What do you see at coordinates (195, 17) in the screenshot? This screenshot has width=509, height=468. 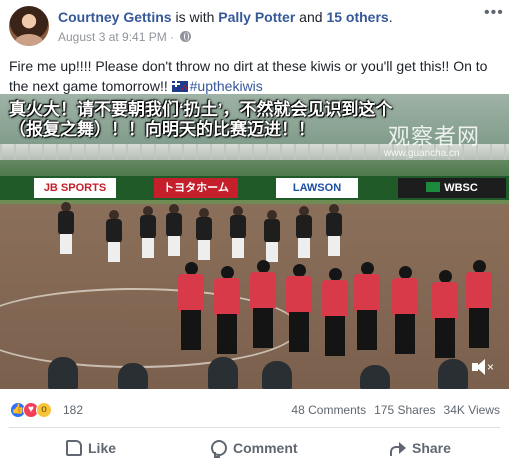 I see `with-text: is with` at bounding box center [195, 17].